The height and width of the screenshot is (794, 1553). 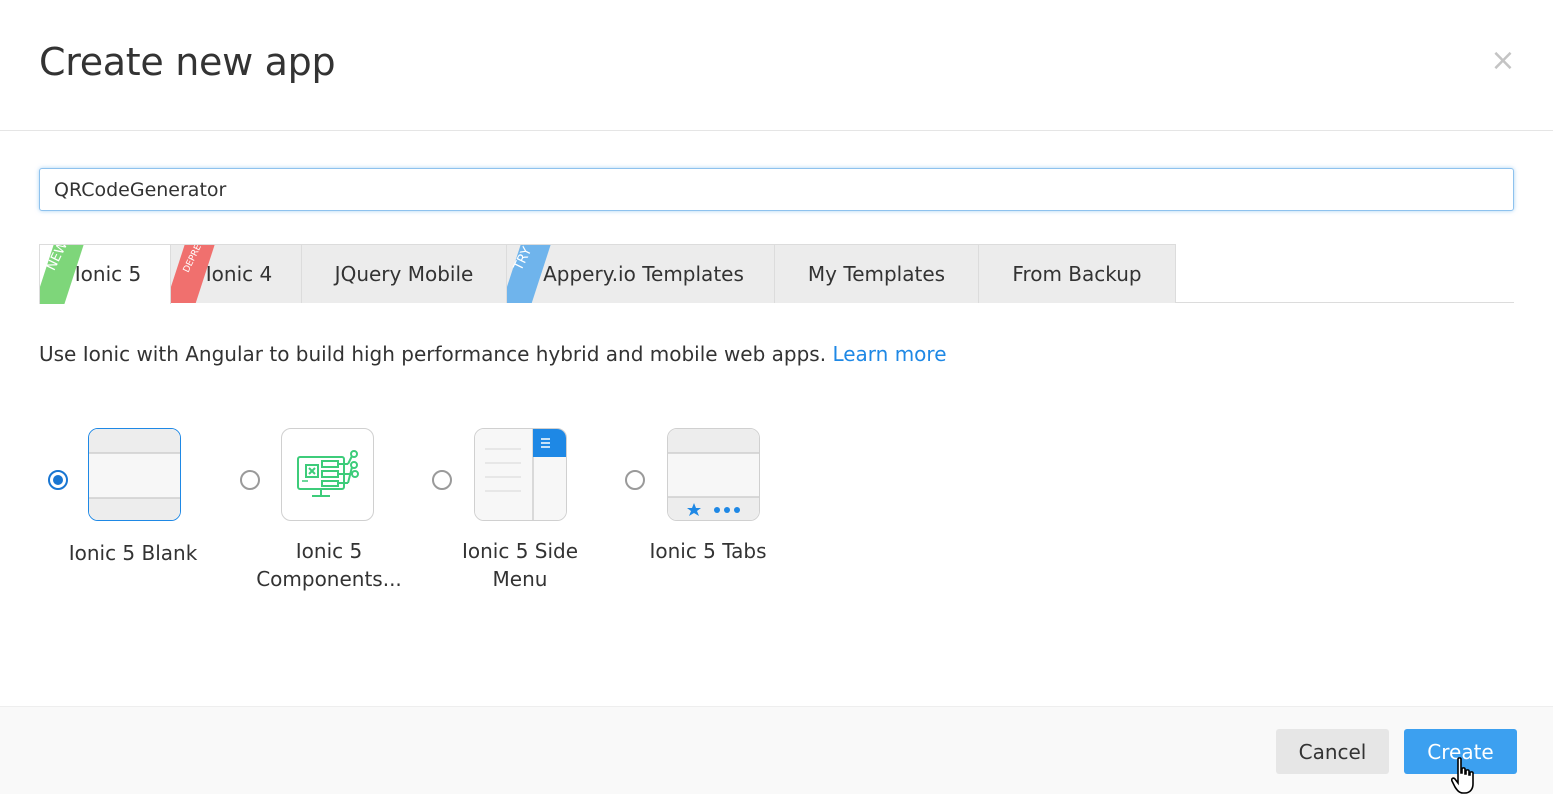 I want to click on tab-ionic-4: DEPRECATED Ionic 4, so click(x=236, y=273).